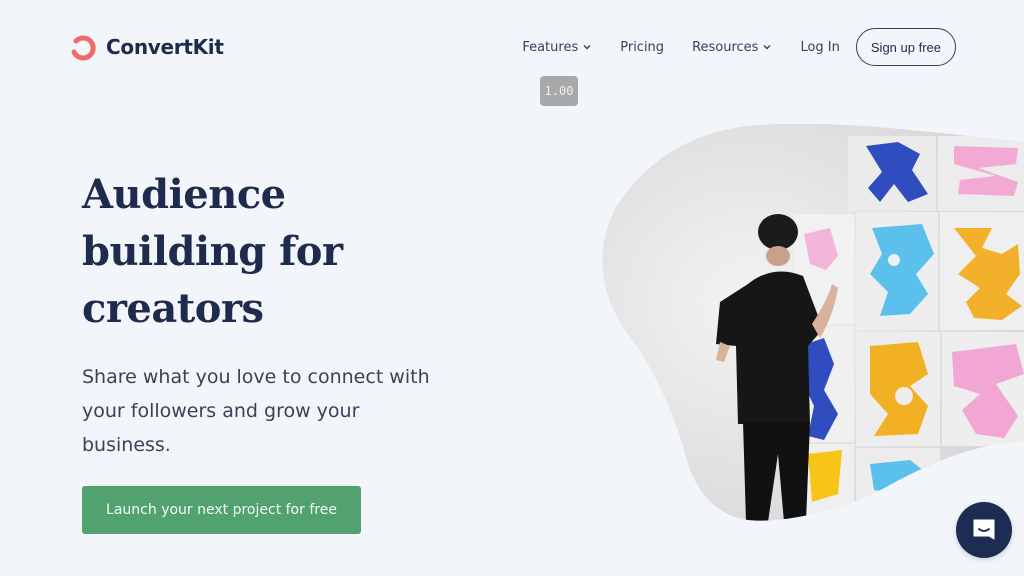 This screenshot has width=1024, height=576. What do you see at coordinates (165, 47) in the screenshot?
I see `brand-name: ConvertKit` at bounding box center [165, 47].